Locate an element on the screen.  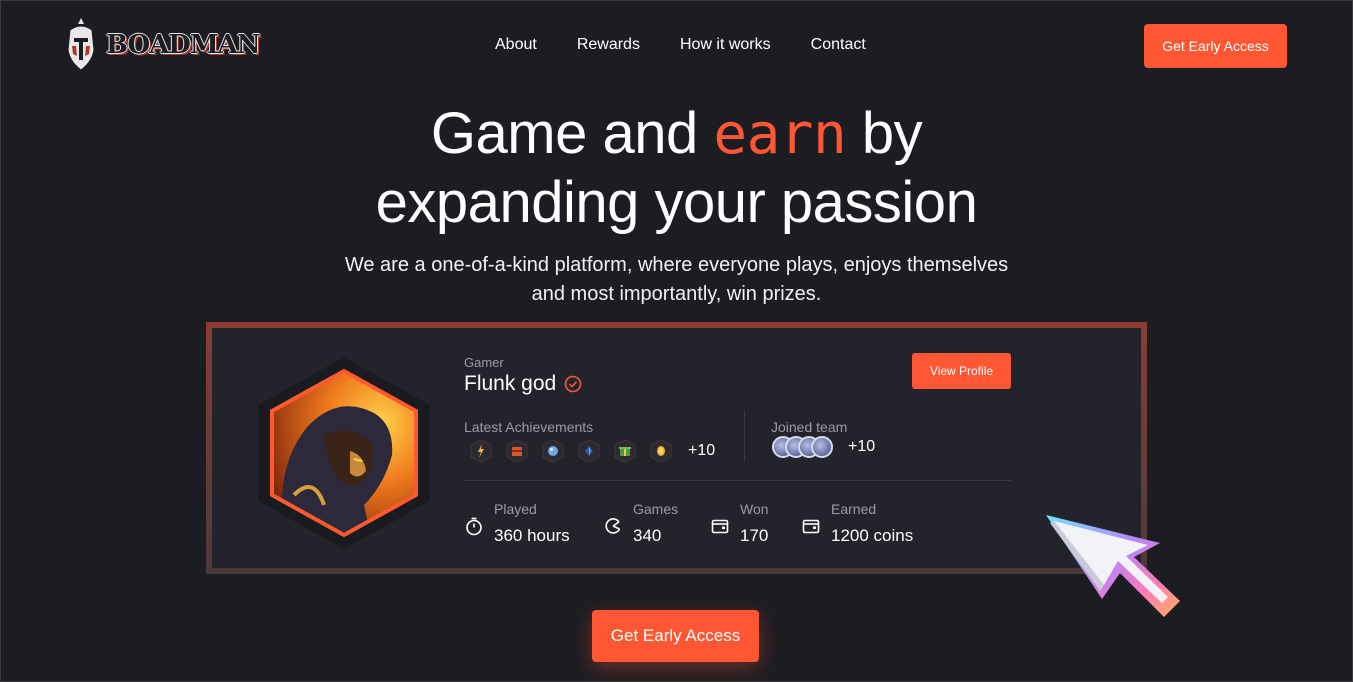
nav-contact: Contact is located at coordinates (838, 45).